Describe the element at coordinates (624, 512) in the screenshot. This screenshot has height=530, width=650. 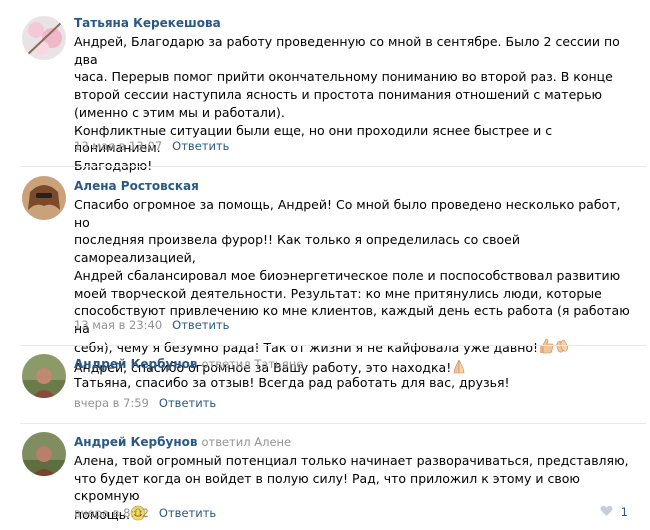
I see `like-count: 1` at that location.